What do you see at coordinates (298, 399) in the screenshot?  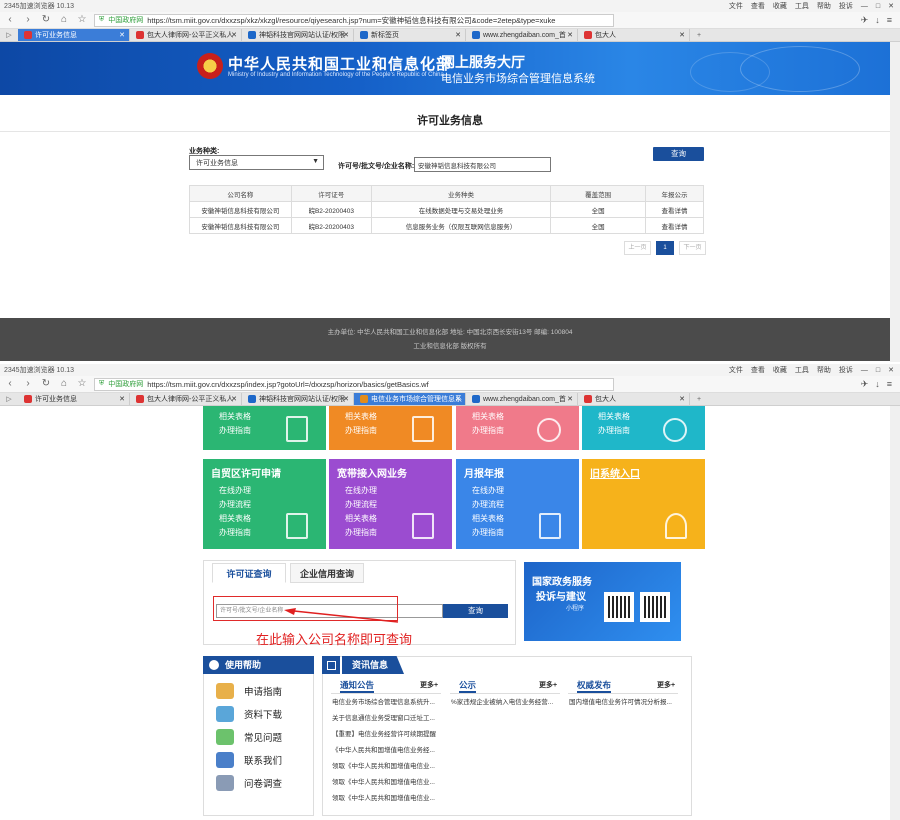 I see `tab-shentao: 神韬科技官网网站认证/权限 ✕` at bounding box center [298, 399].